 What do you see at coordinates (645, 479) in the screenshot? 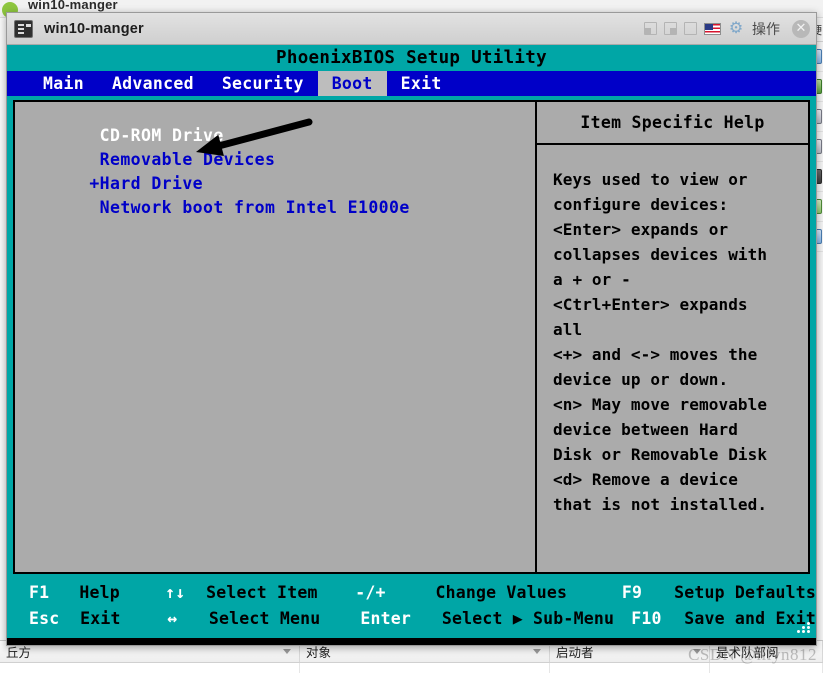
I see `help-line: <d> Remove a device` at bounding box center [645, 479].